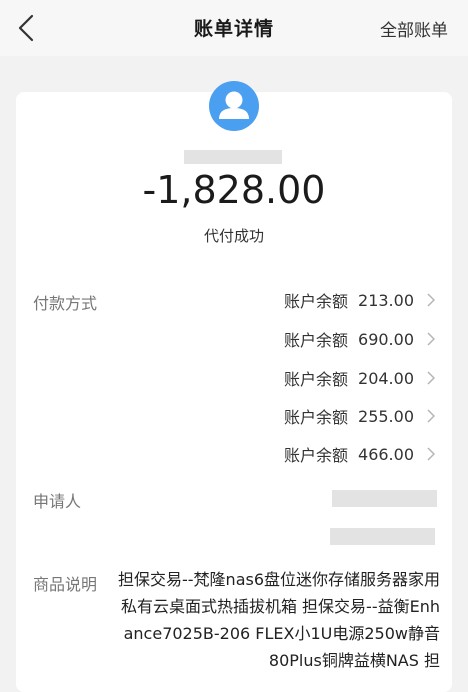  I want to click on payment-amount: 466.00, so click(386, 454).